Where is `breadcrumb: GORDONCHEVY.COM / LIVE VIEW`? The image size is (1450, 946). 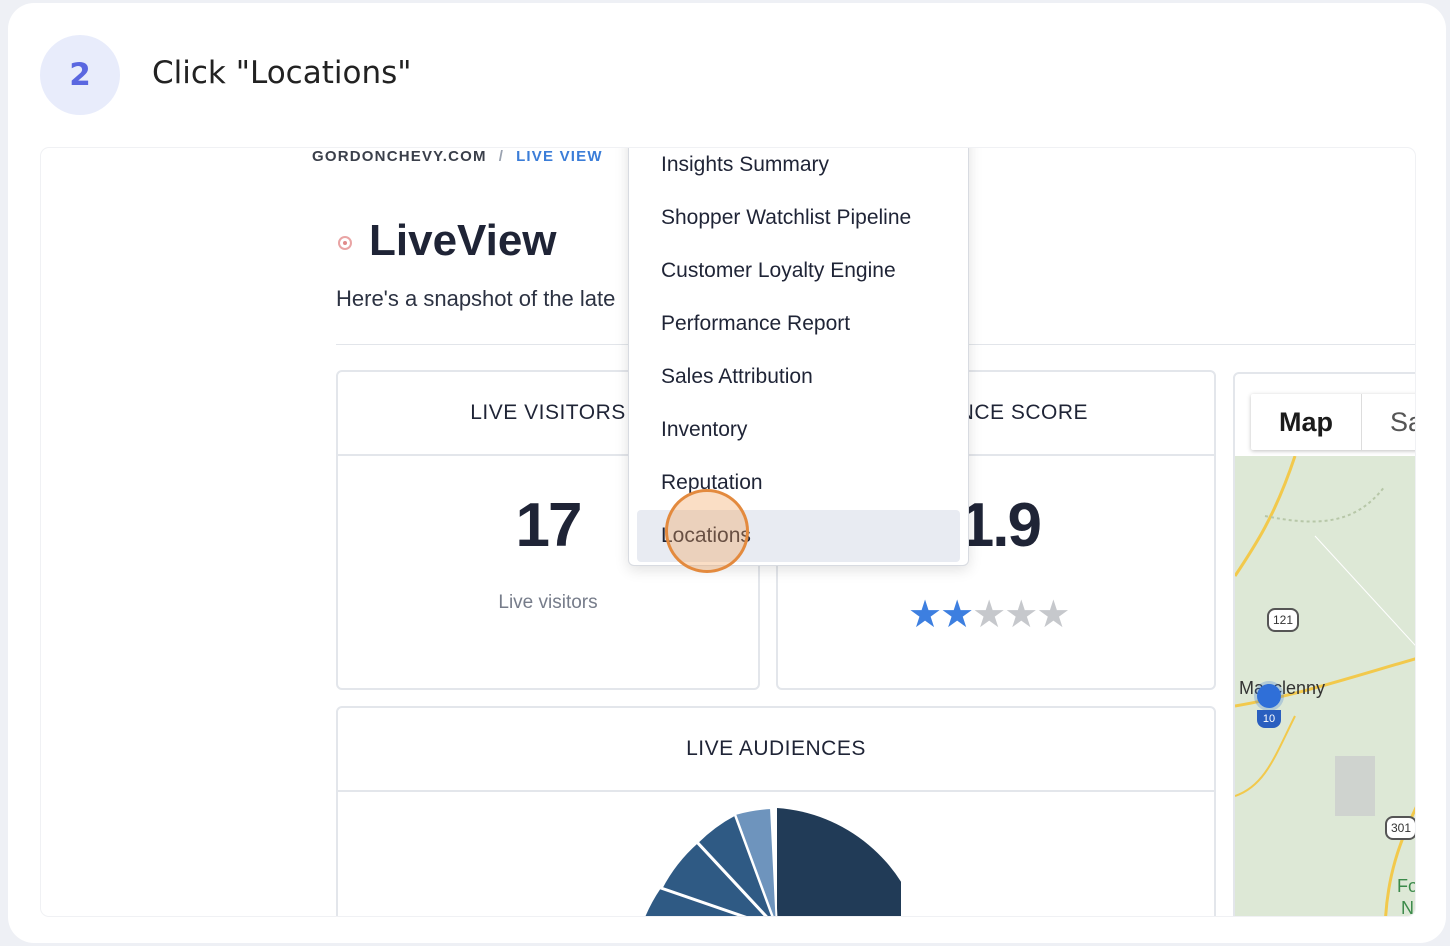 breadcrumb: GORDONCHEVY.COM / LIVE VIEW is located at coordinates (457, 156).